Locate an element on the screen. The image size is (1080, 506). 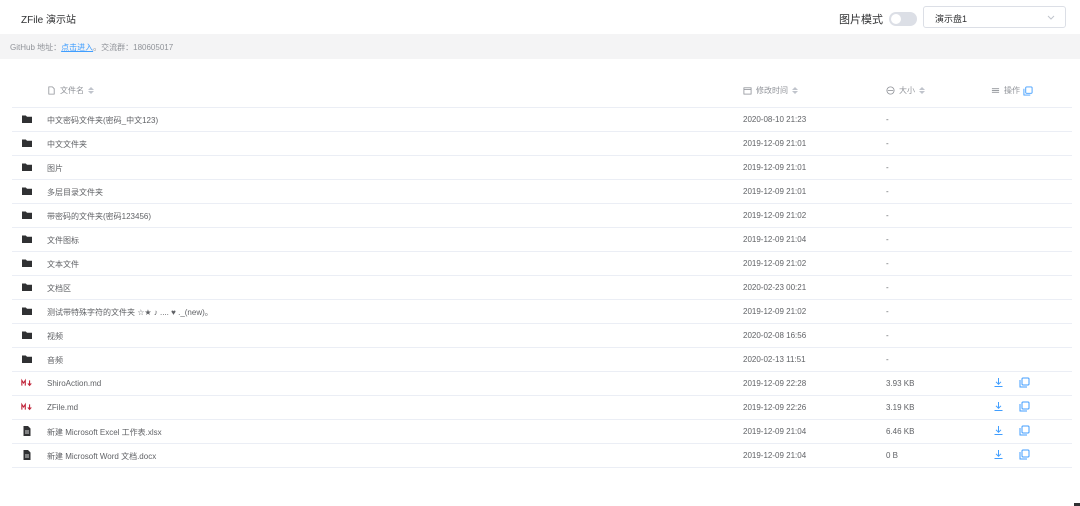
file-name: 中文密码文件夹(密码_中文123) is located at coordinates (102, 120).